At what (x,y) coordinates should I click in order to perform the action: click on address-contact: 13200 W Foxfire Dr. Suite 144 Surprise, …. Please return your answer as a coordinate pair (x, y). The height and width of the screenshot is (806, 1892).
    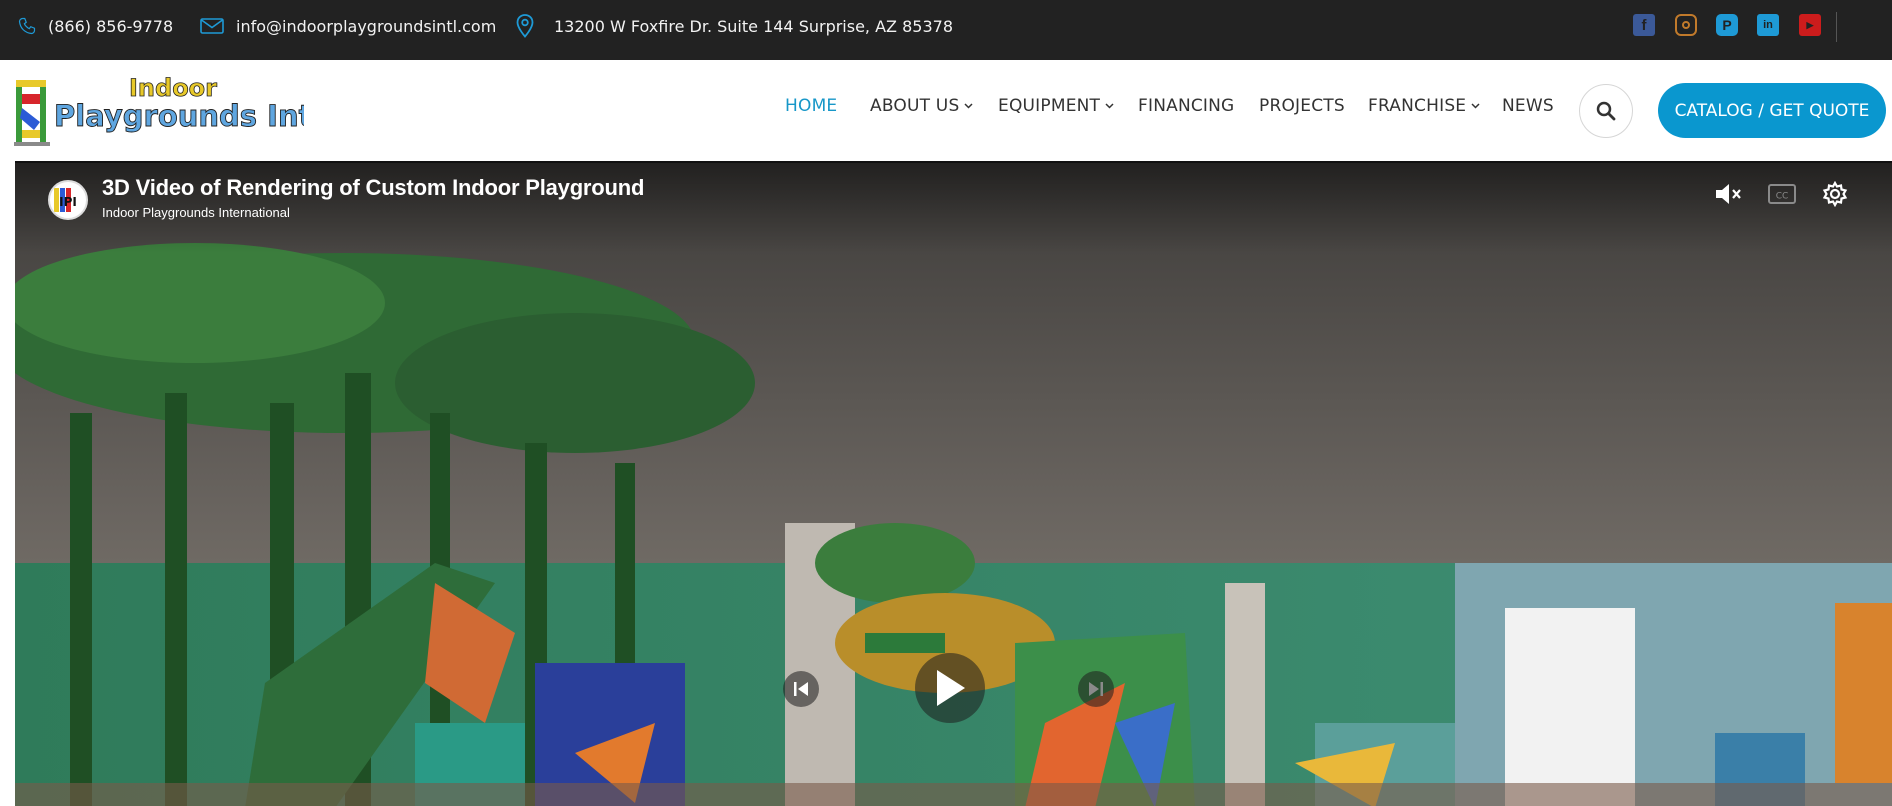
    Looking at the image, I should click on (734, 26).